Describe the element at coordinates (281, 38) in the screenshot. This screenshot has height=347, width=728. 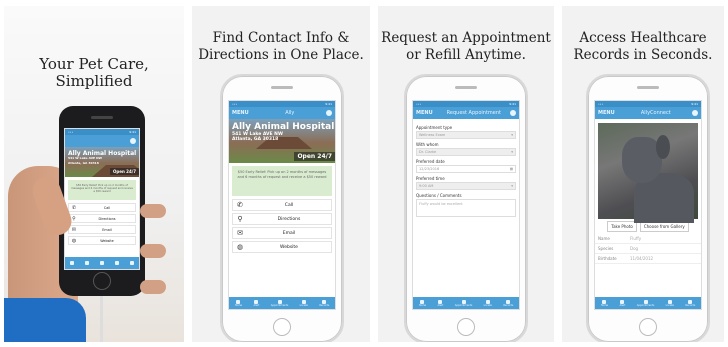
I see `caption-line: Find Contact Info &` at that location.